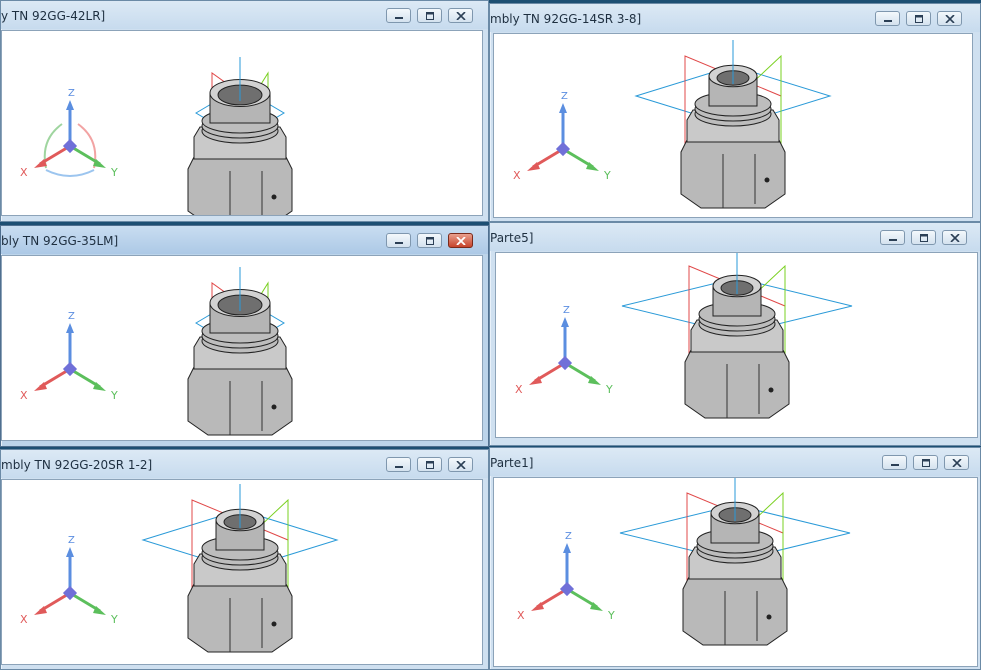  Describe the element at coordinates (735, 462) in the screenshot. I see `titlebar: Parte1]` at that location.